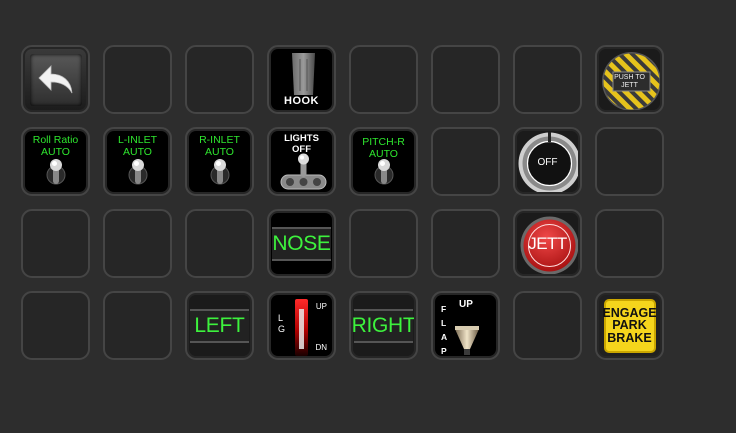 Image resolution: width=736 pixels, height=433 pixels. I want to click on park-brake-key: ENGAGE PARK BRAKE, so click(629, 325).